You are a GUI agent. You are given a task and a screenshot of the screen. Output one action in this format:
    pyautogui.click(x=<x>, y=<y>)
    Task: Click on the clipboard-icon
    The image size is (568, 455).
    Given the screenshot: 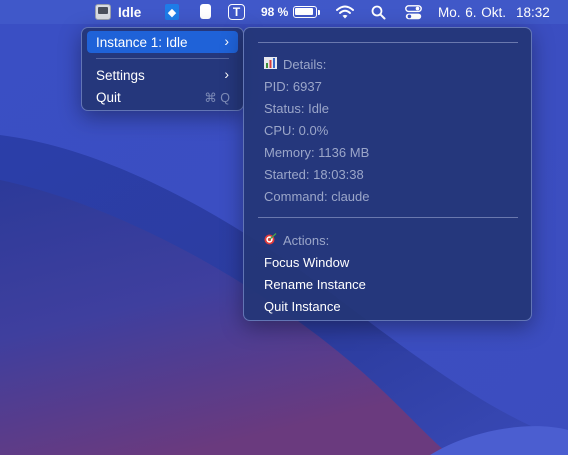 What is the action you would take?
    pyautogui.click(x=205, y=11)
    